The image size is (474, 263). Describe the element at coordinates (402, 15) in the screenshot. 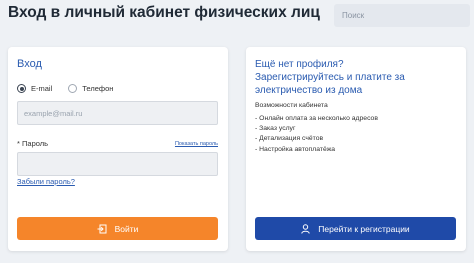

I see `search-input: Поиск` at that location.